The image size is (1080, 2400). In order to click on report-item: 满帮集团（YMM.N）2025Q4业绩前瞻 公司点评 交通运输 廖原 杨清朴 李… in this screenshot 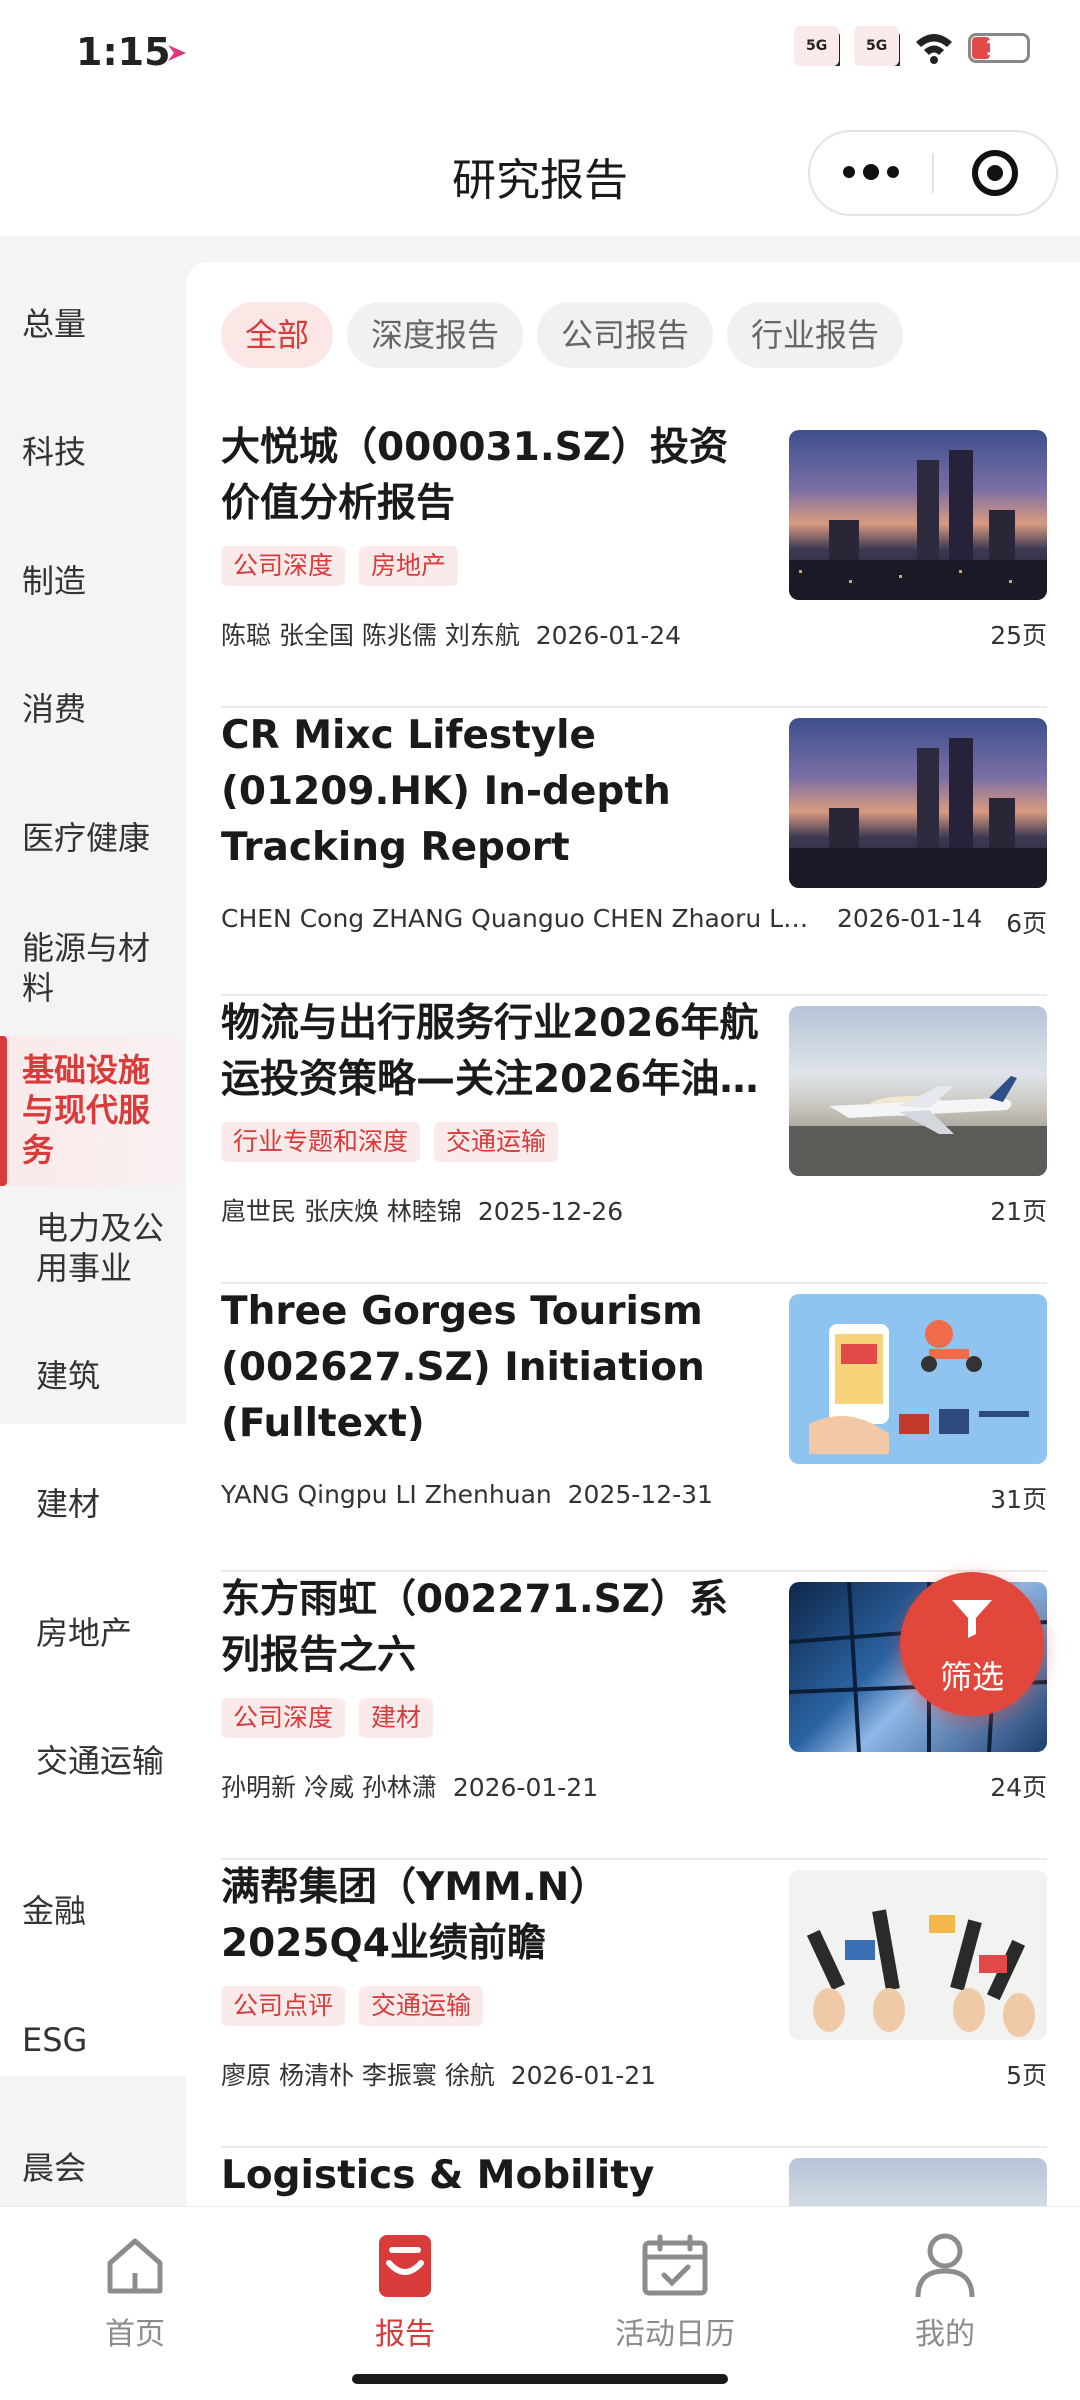, I will do `click(634, 2004)`.